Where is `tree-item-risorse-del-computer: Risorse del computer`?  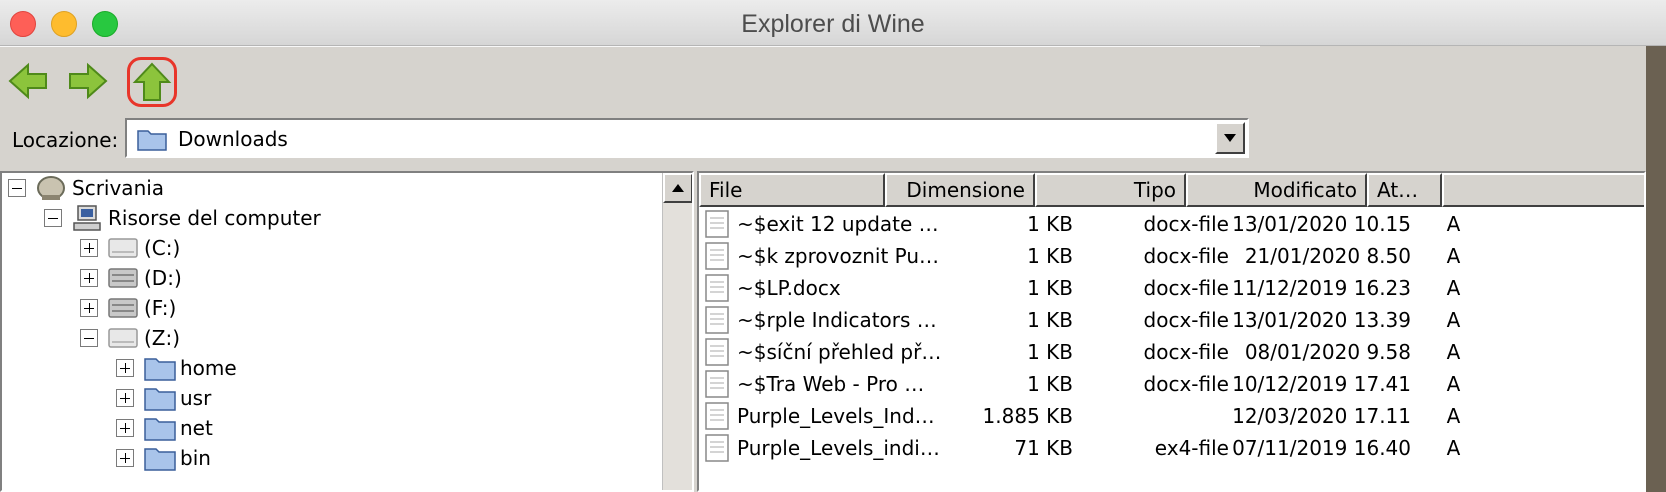
tree-item-risorse-del-computer: Risorse del computer is located at coordinates (182, 218).